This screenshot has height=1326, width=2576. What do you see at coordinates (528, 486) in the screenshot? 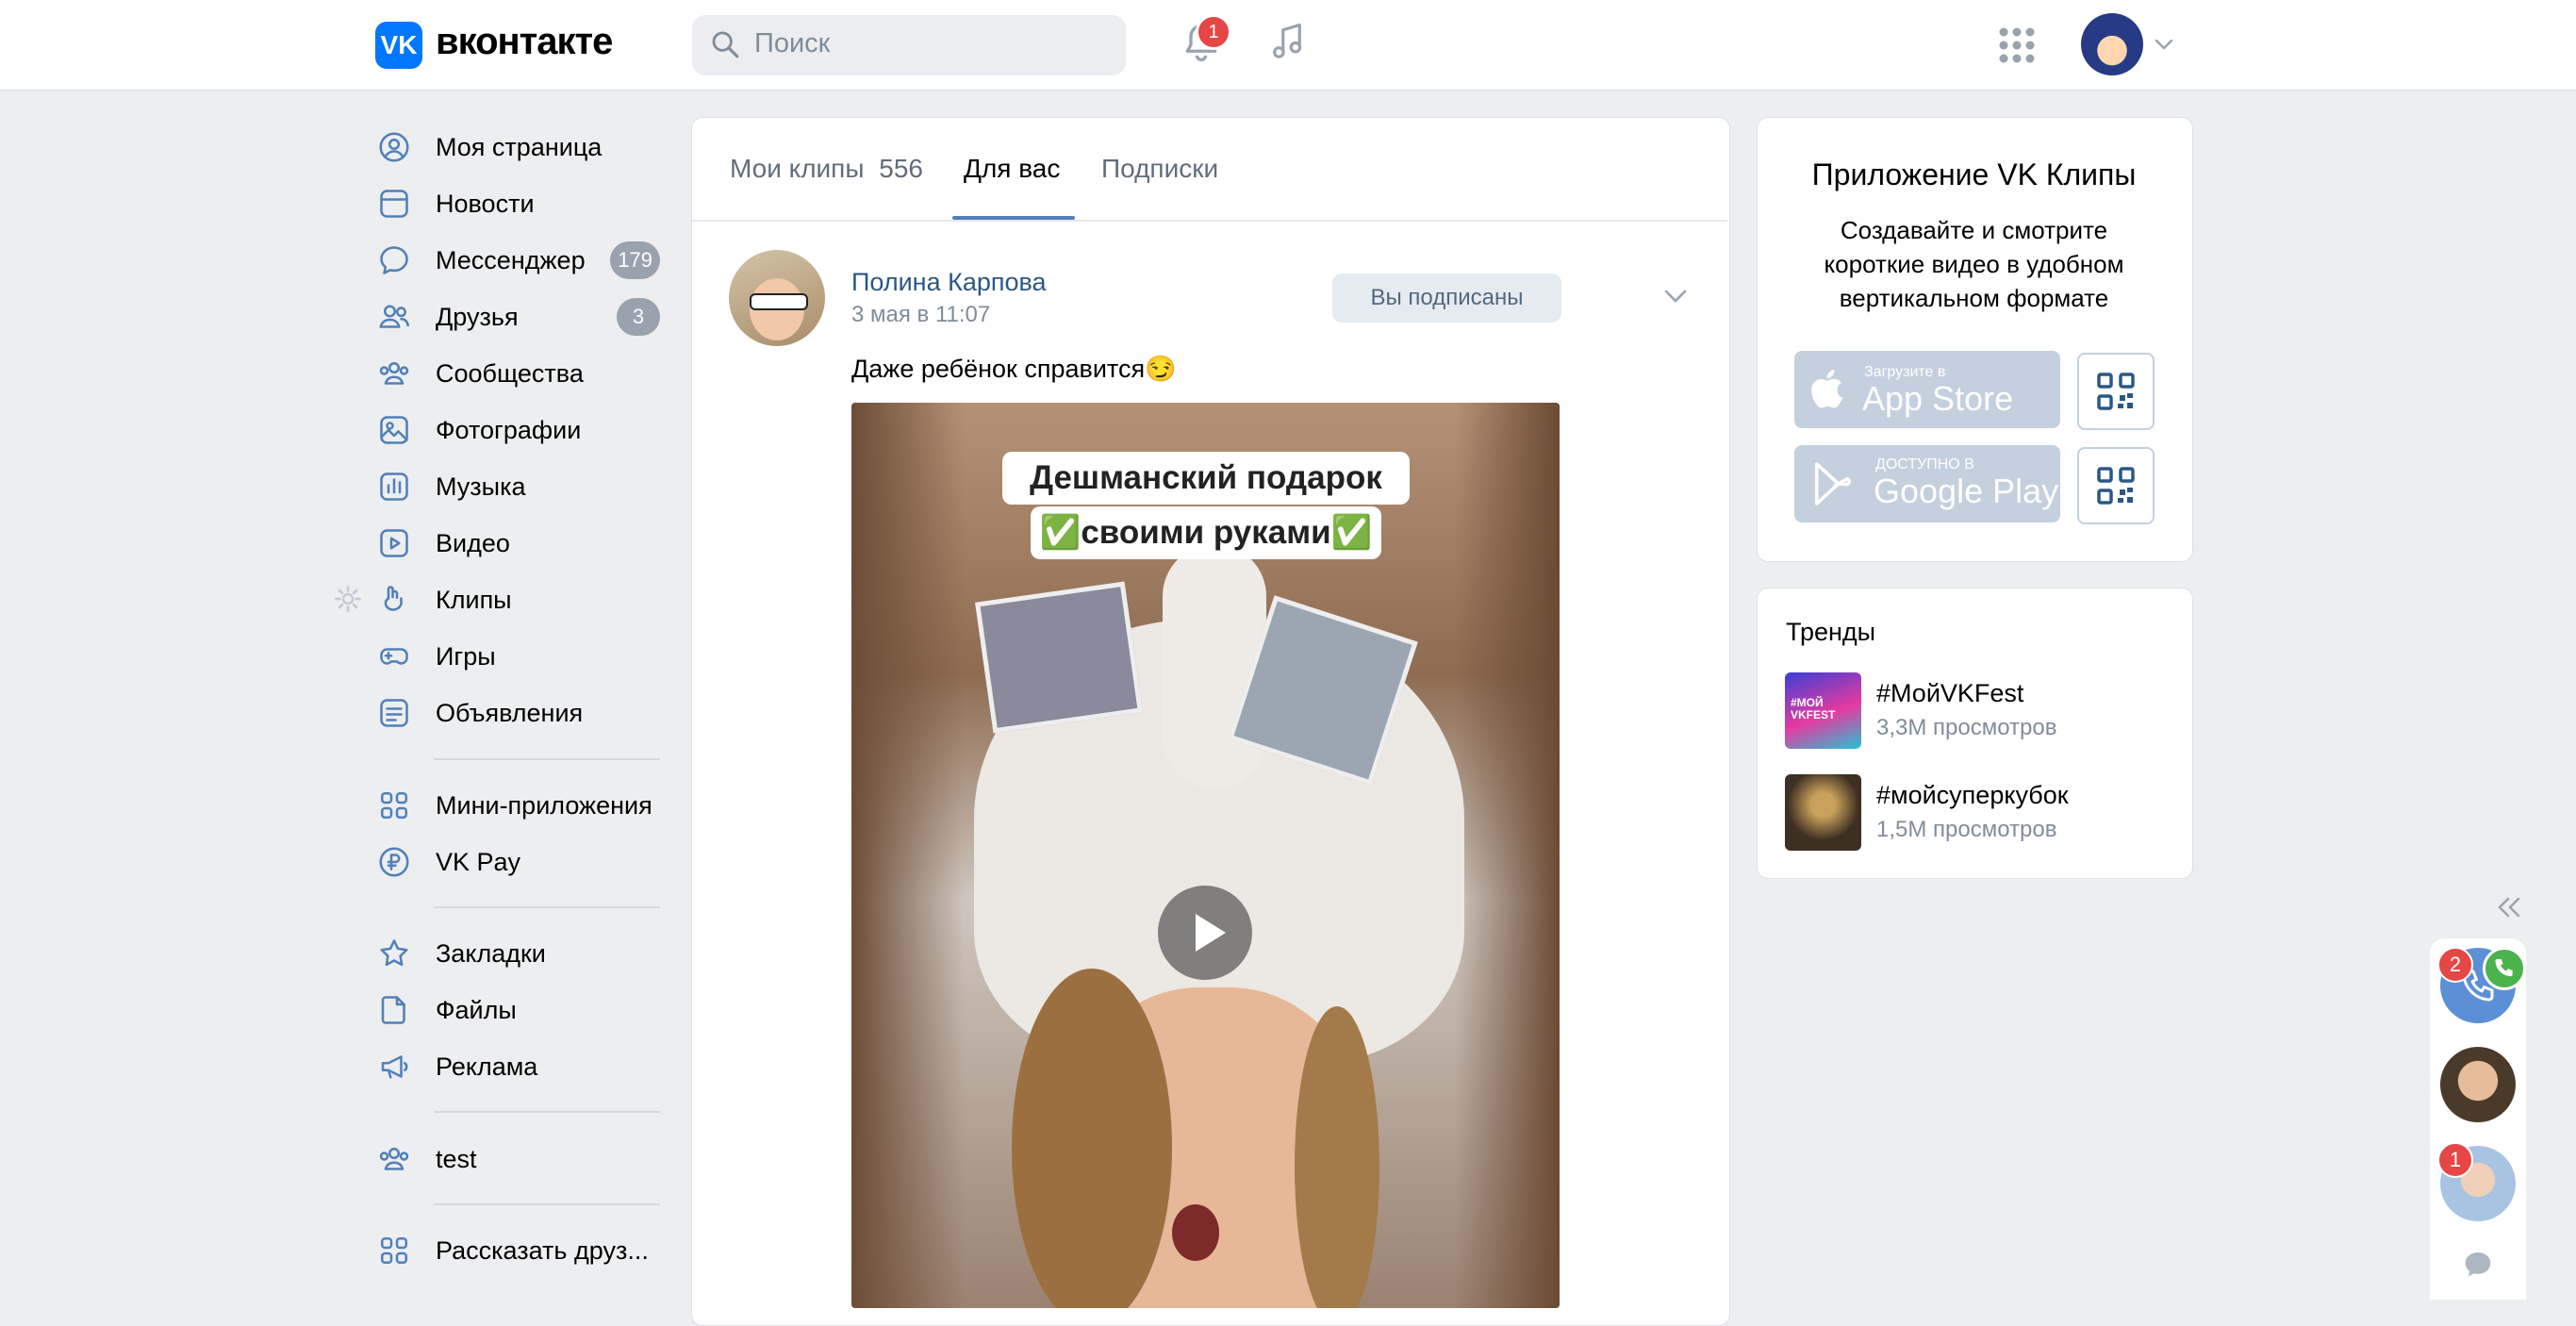
I see `sidebar-item-music: Музыка` at bounding box center [528, 486].